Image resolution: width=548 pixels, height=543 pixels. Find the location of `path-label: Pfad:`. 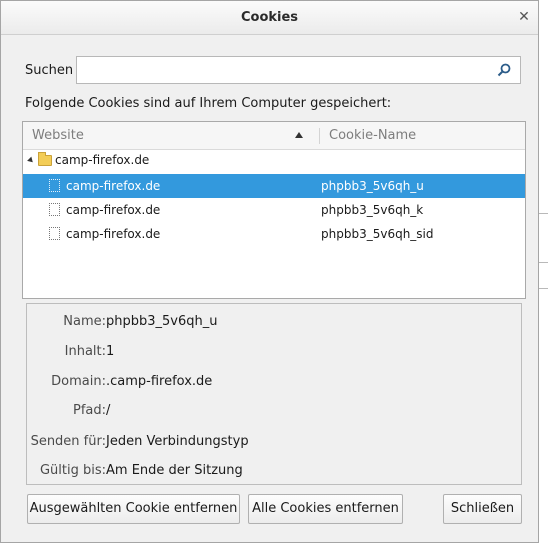

path-label: Pfad: is located at coordinates (89, 410).